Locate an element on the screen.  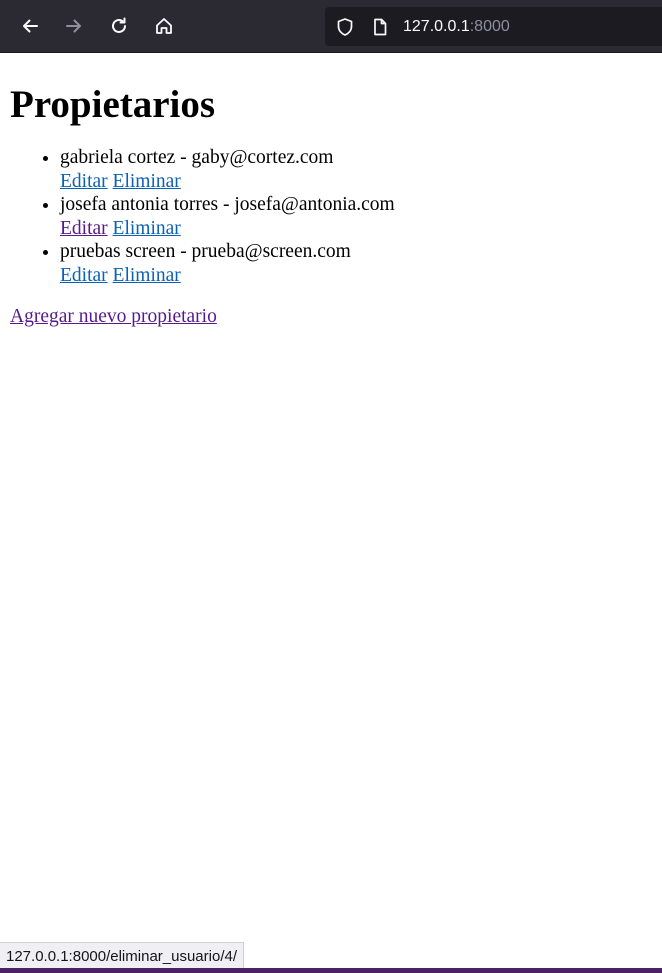
bottom-bar is located at coordinates (331, 970).